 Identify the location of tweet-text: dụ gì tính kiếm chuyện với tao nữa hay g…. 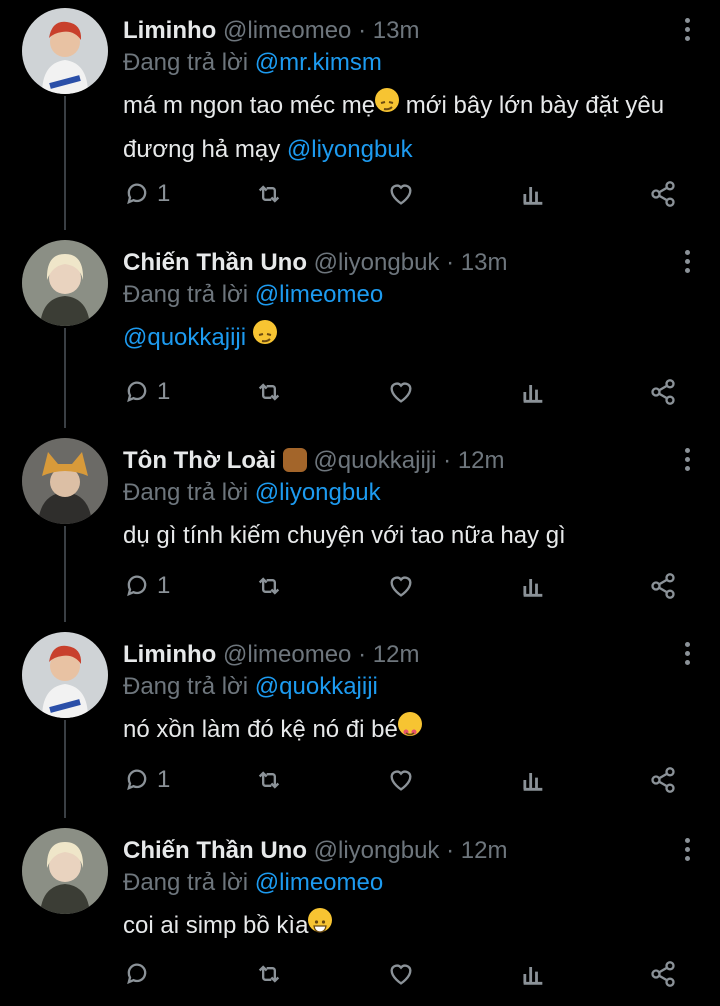
(344, 535).